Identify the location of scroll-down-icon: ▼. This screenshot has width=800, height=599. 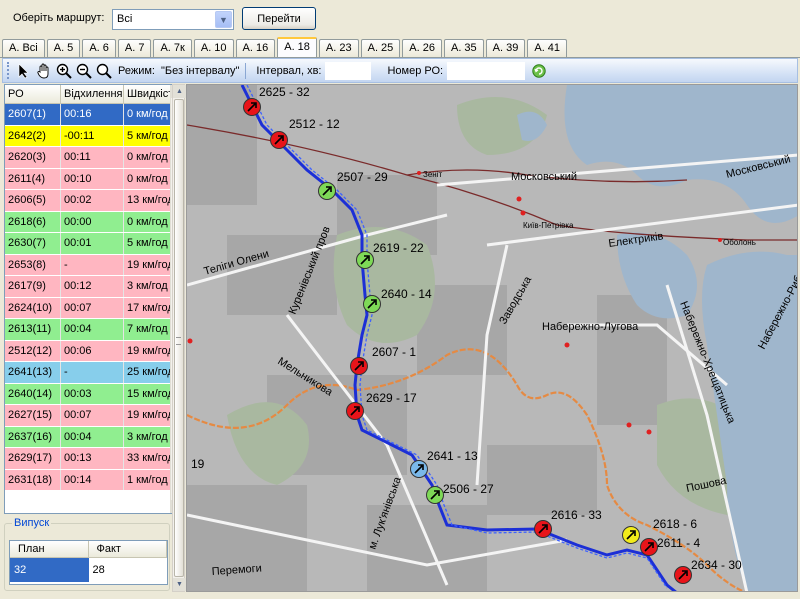
(179, 584).